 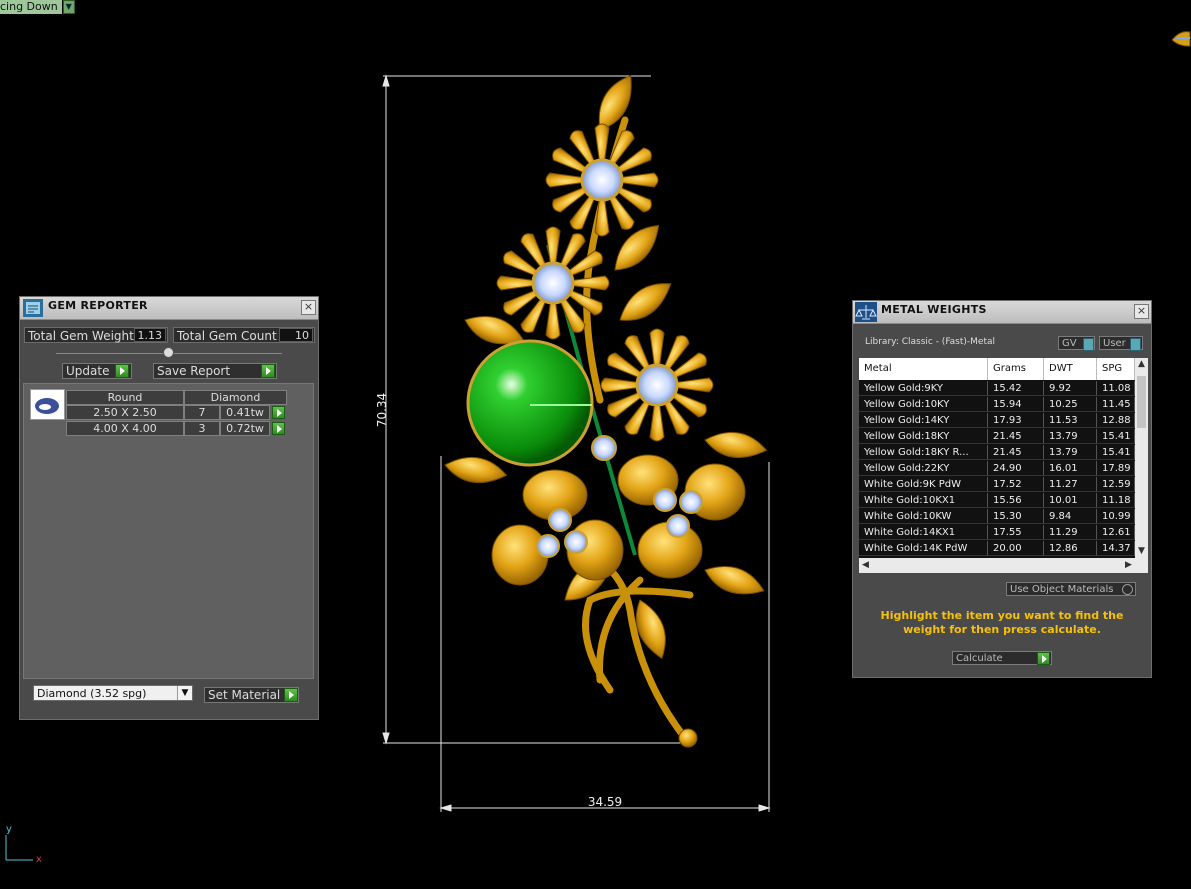 What do you see at coordinates (23, 844) in the screenshot?
I see `axis-indicator: y x` at bounding box center [23, 844].